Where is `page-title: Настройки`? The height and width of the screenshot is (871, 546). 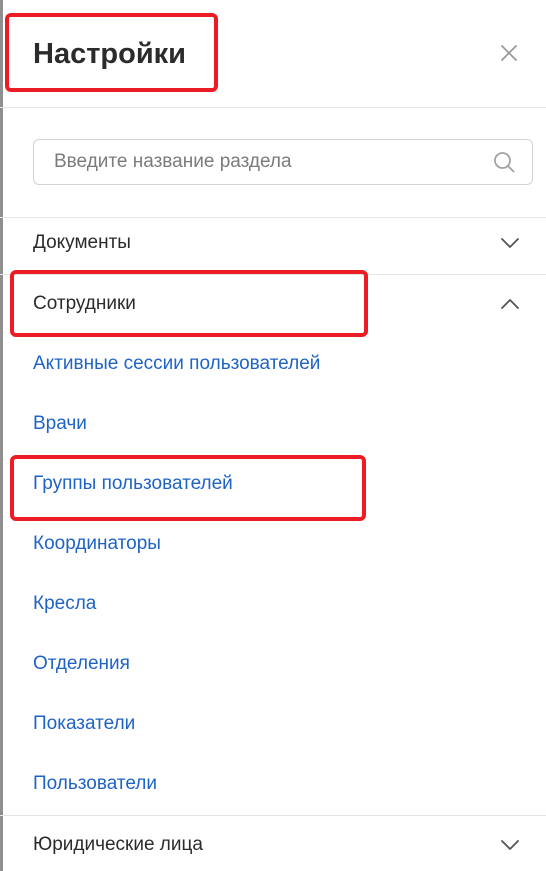
page-title: Настройки is located at coordinates (110, 54).